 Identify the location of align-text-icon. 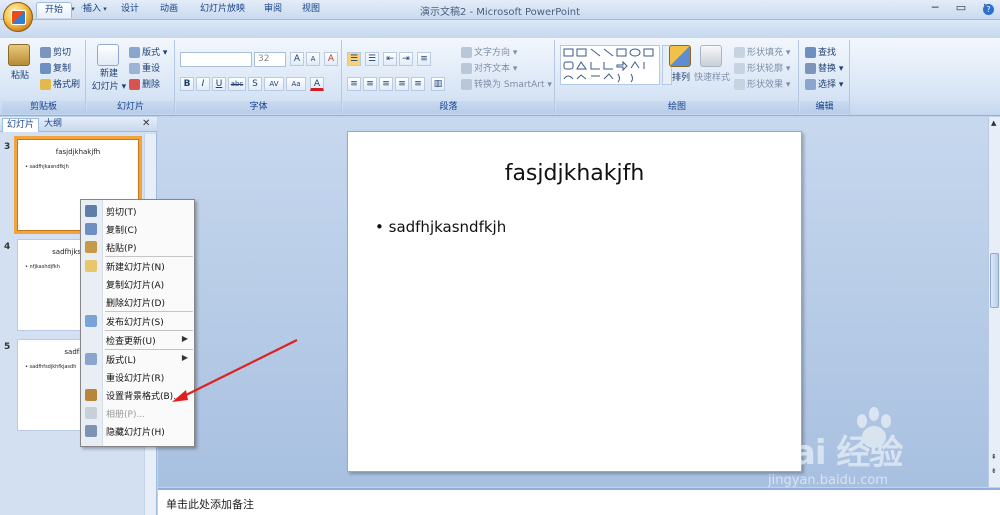
(466, 68).